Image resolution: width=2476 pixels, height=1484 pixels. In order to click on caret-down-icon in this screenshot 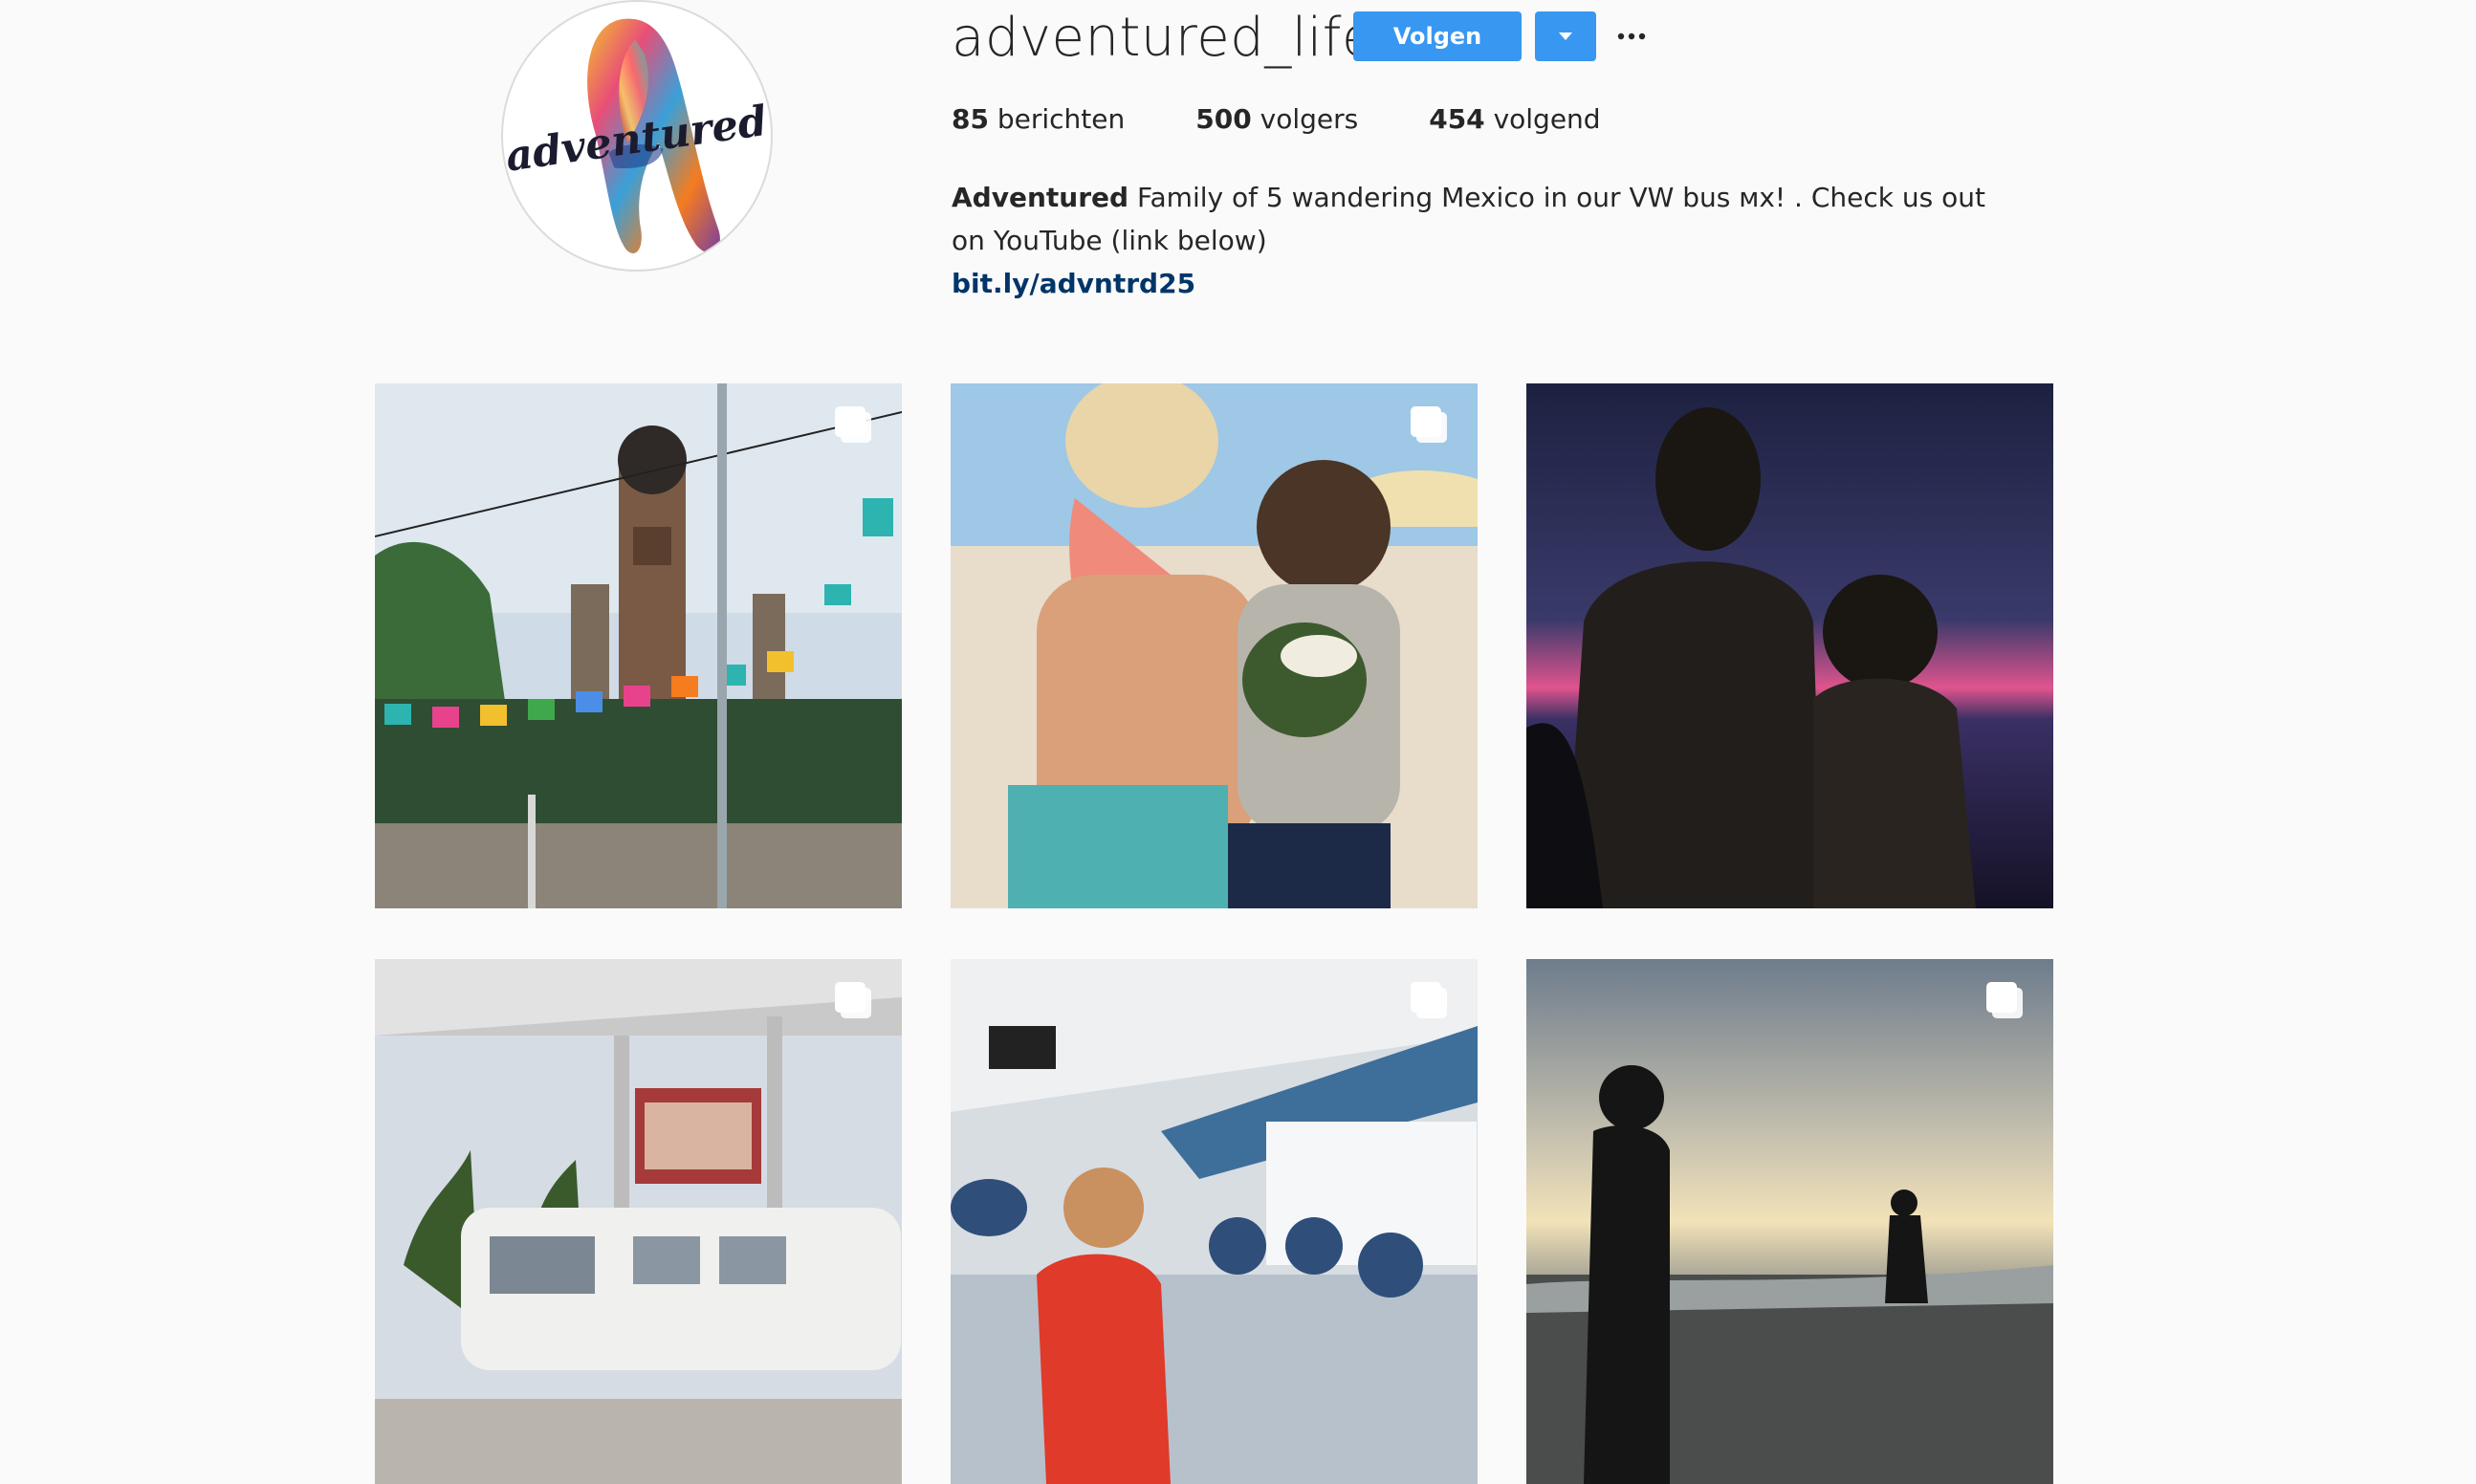, I will do `click(1565, 37)`.